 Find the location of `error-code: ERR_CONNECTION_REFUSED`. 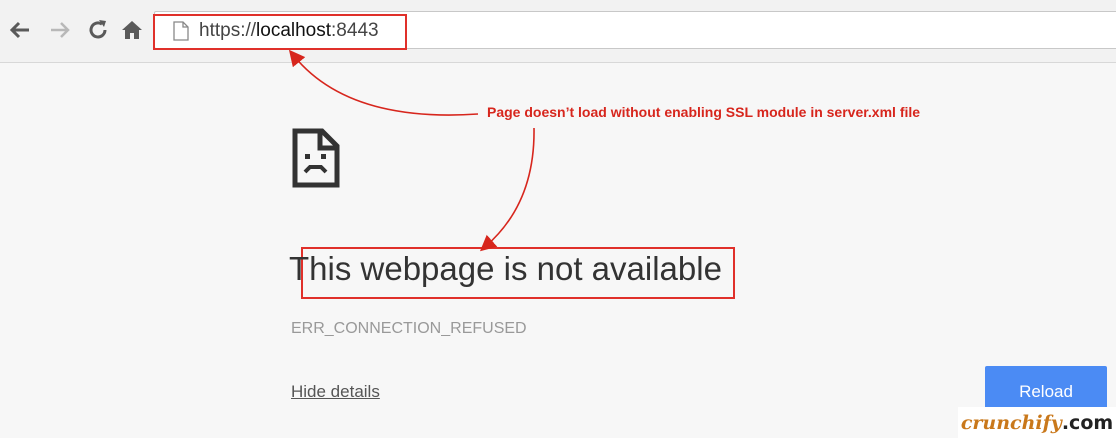

error-code: ERR_CONNECTION_REFUSED is located at coordinates (409, 328).